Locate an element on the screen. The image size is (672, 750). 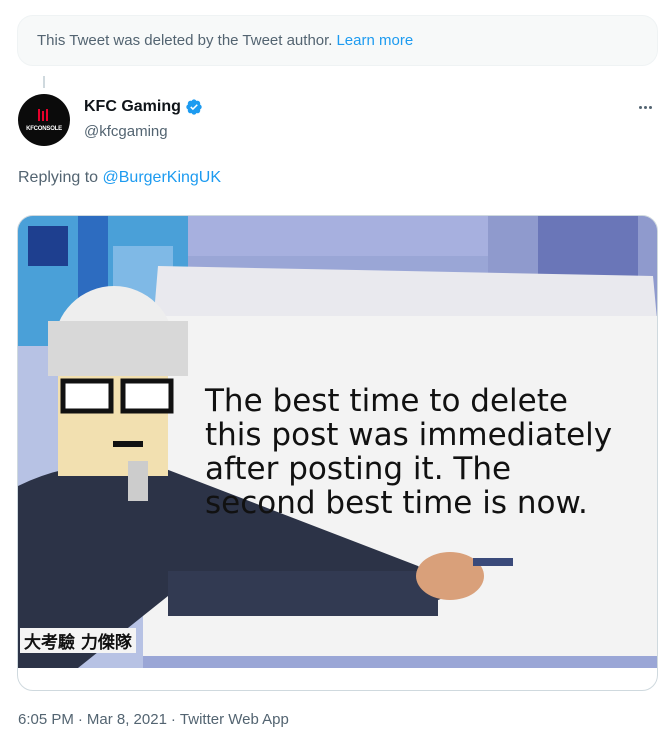
avatar-logo-bars is located at coordinates (44, 115).